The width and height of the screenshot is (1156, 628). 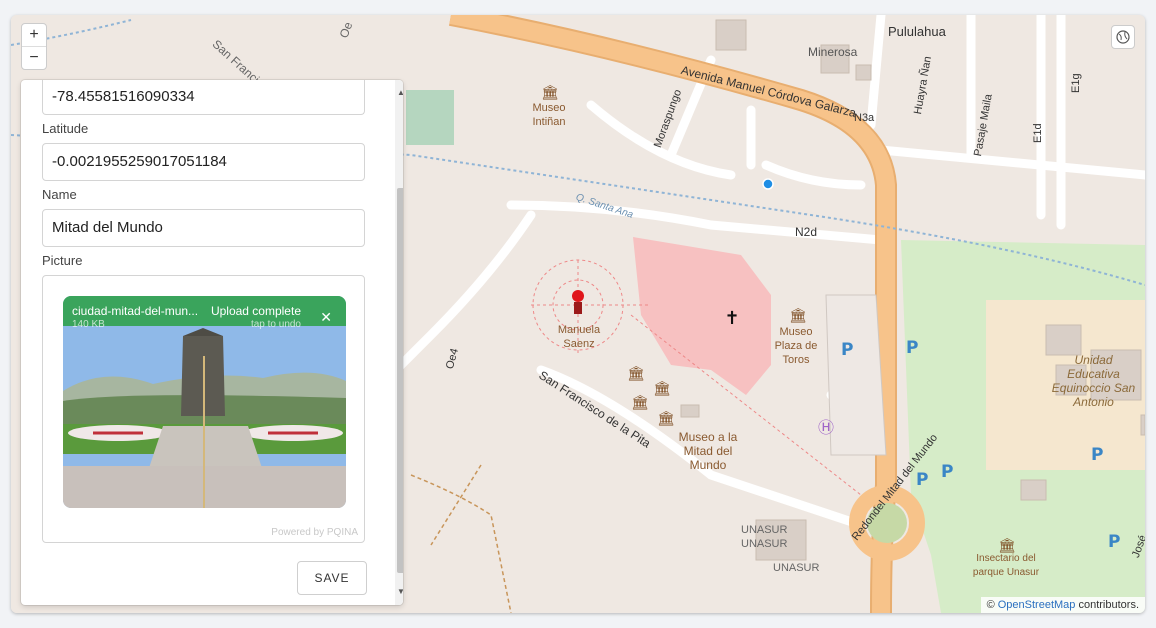 I want to click on zoom-control: + −, so click(x=34, y=46).